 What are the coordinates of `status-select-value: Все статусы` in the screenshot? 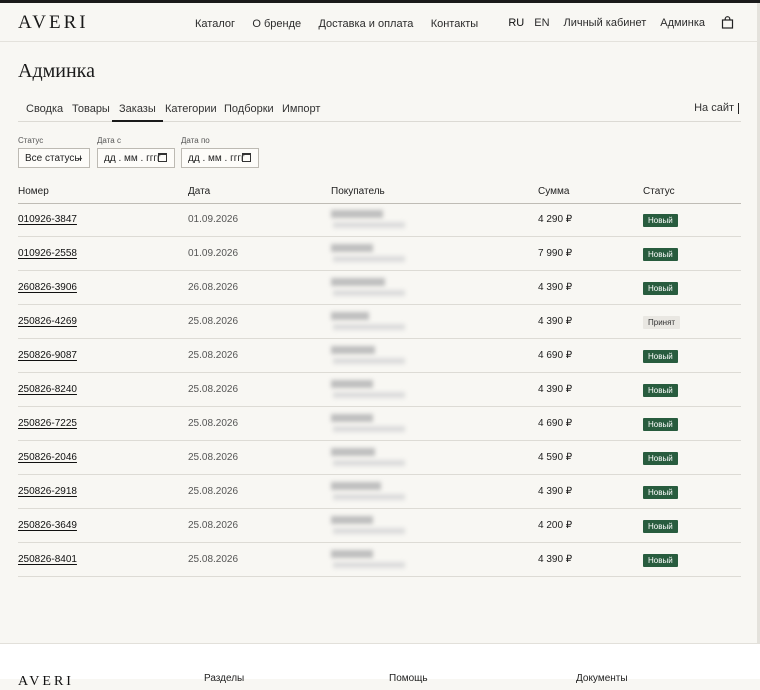 It's located at (53, 158).